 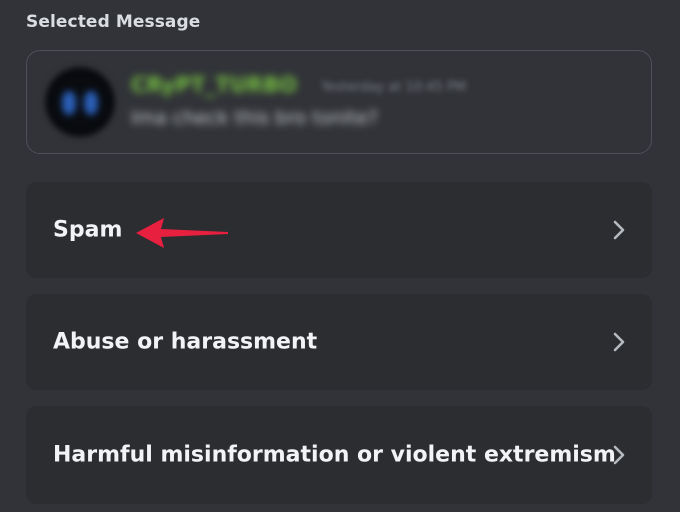 What do you see at coordinates (91, 103) in the screenshot?
I see `avatar-eye-right` at bounding box center [91, 103].